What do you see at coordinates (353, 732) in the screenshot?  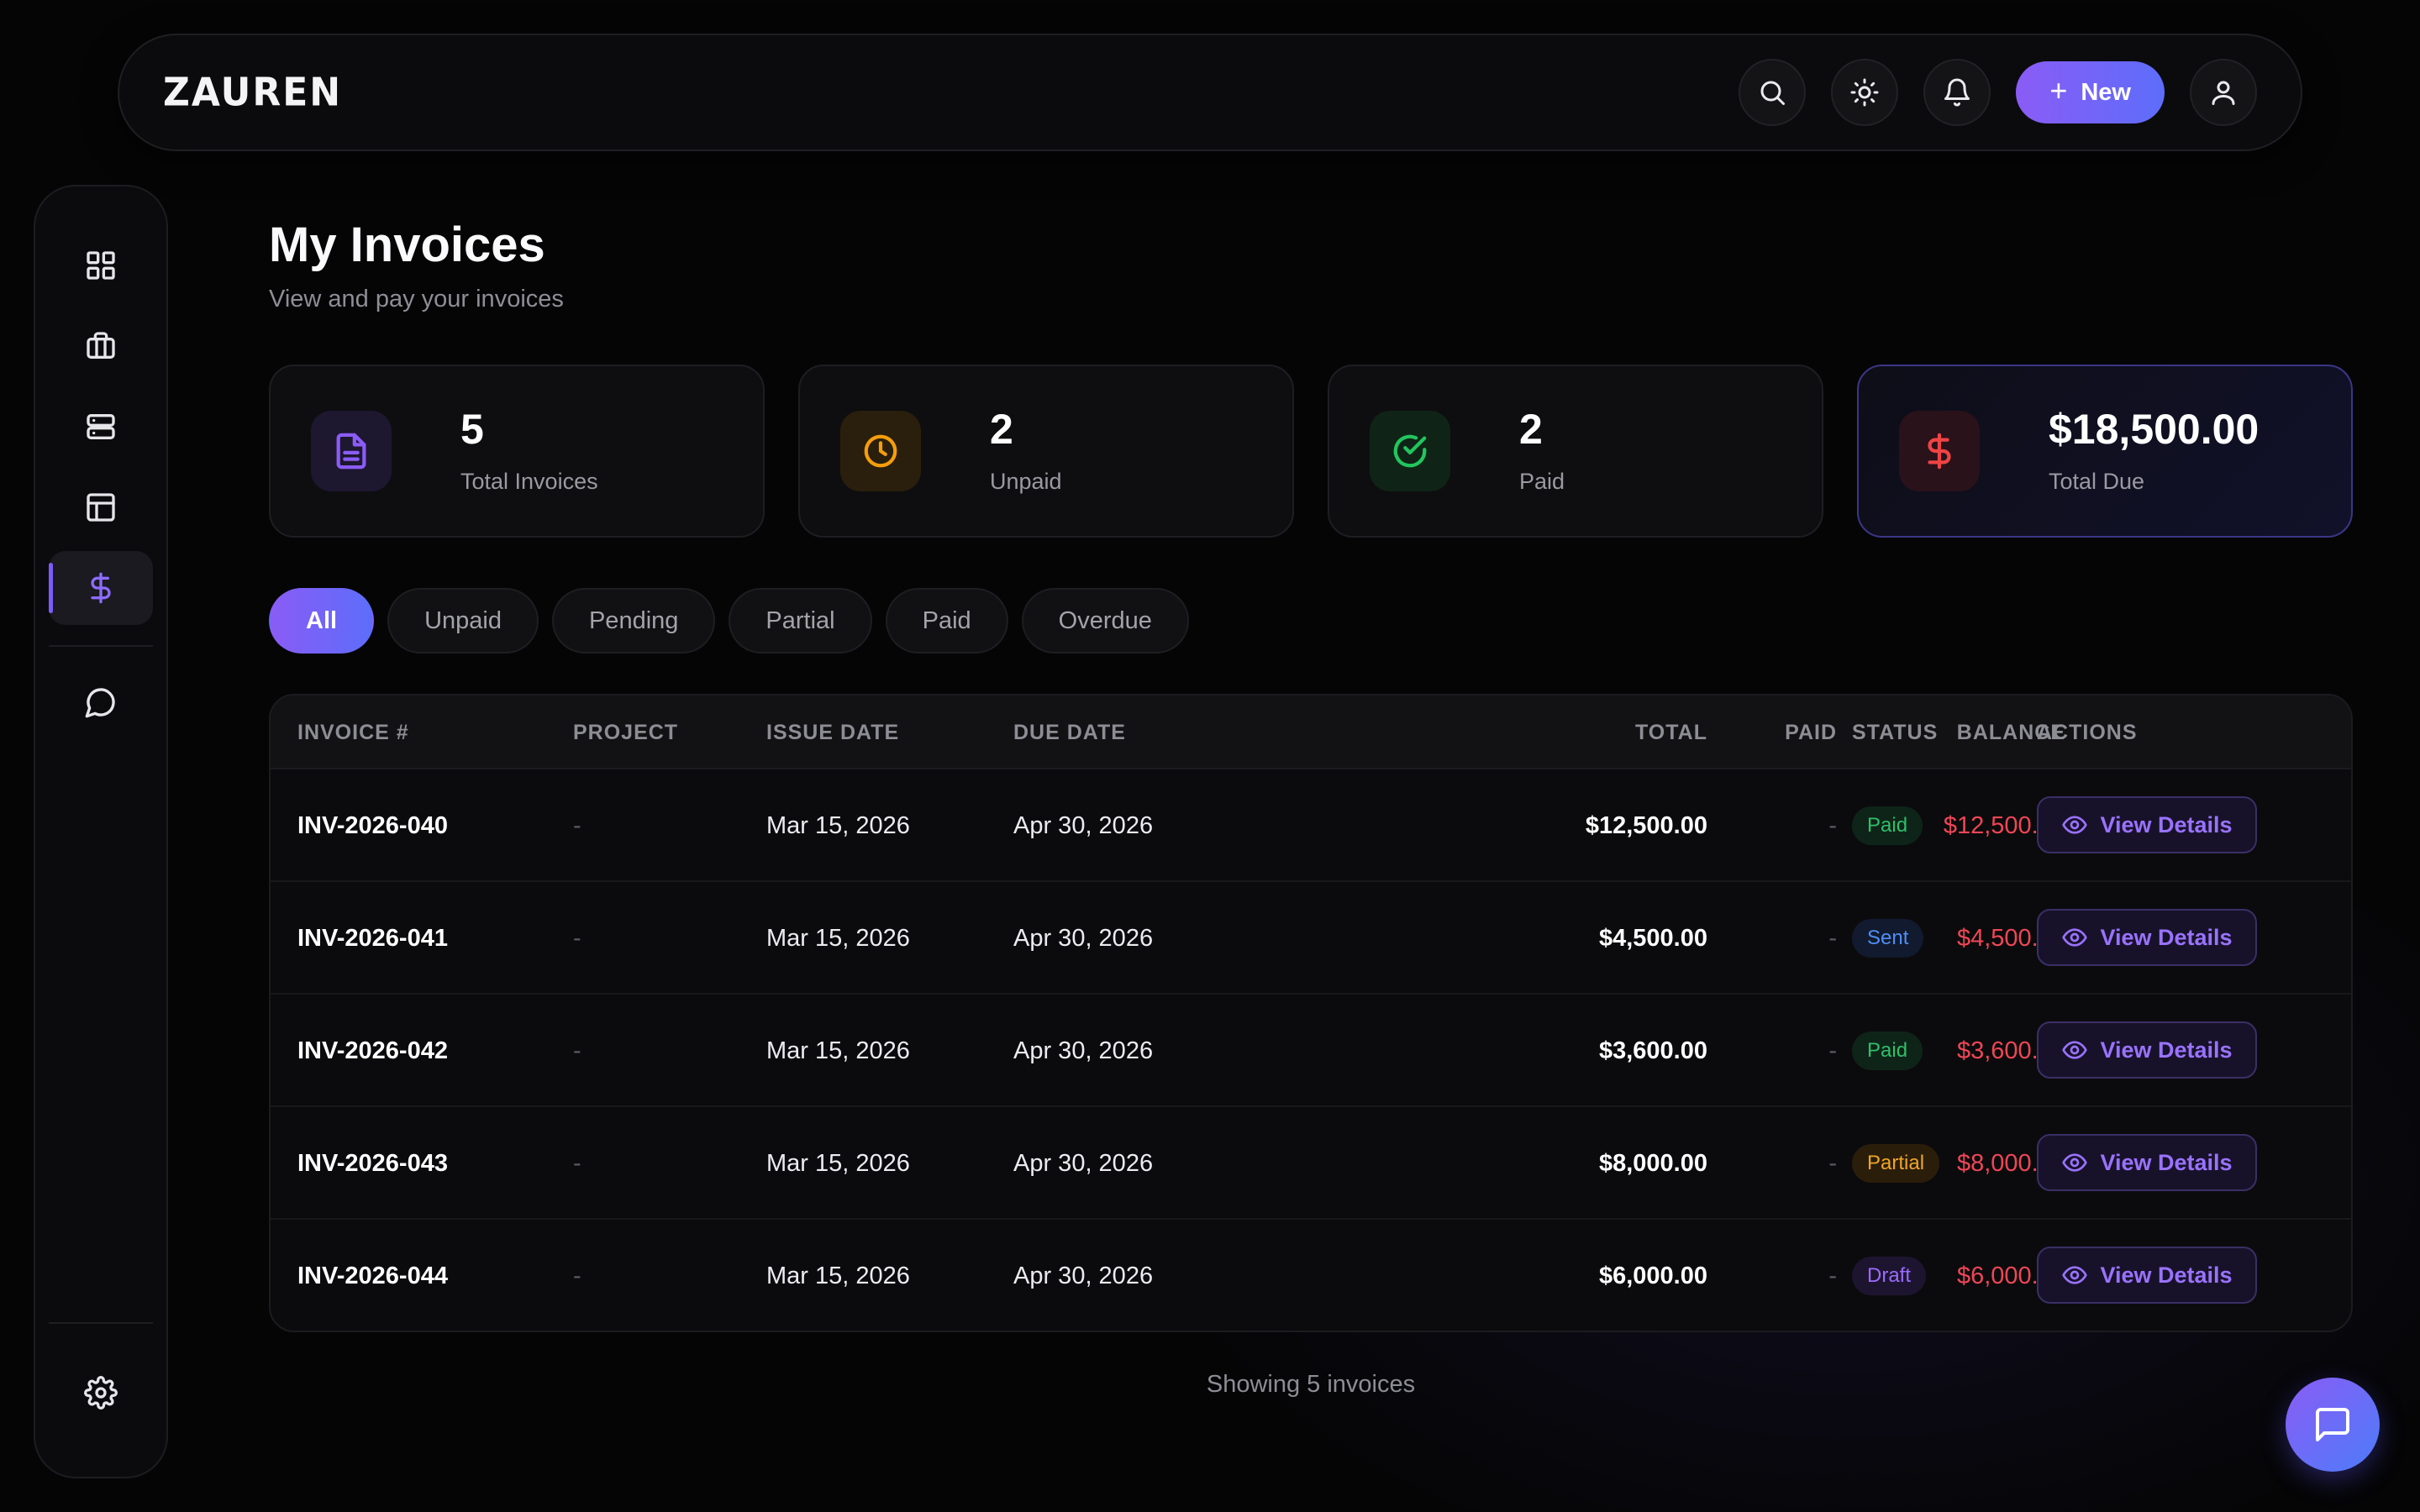 I see `col-invoice: INVOICE #` at bounding box center [353, 732].